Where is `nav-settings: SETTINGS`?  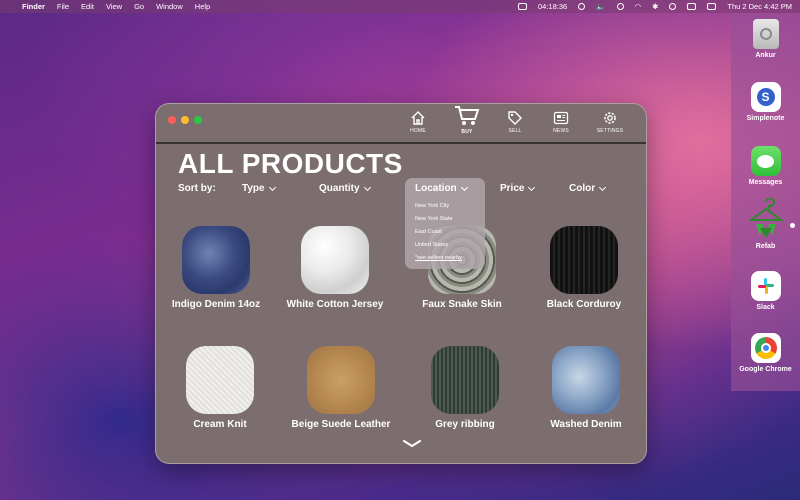
nav-settings: SETTINGS is located at coordinates (610, 122).